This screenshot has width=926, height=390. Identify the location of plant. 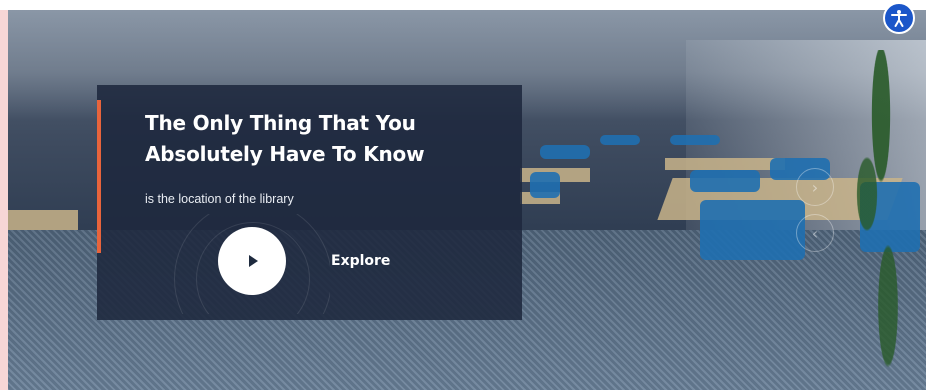
(881, 210).